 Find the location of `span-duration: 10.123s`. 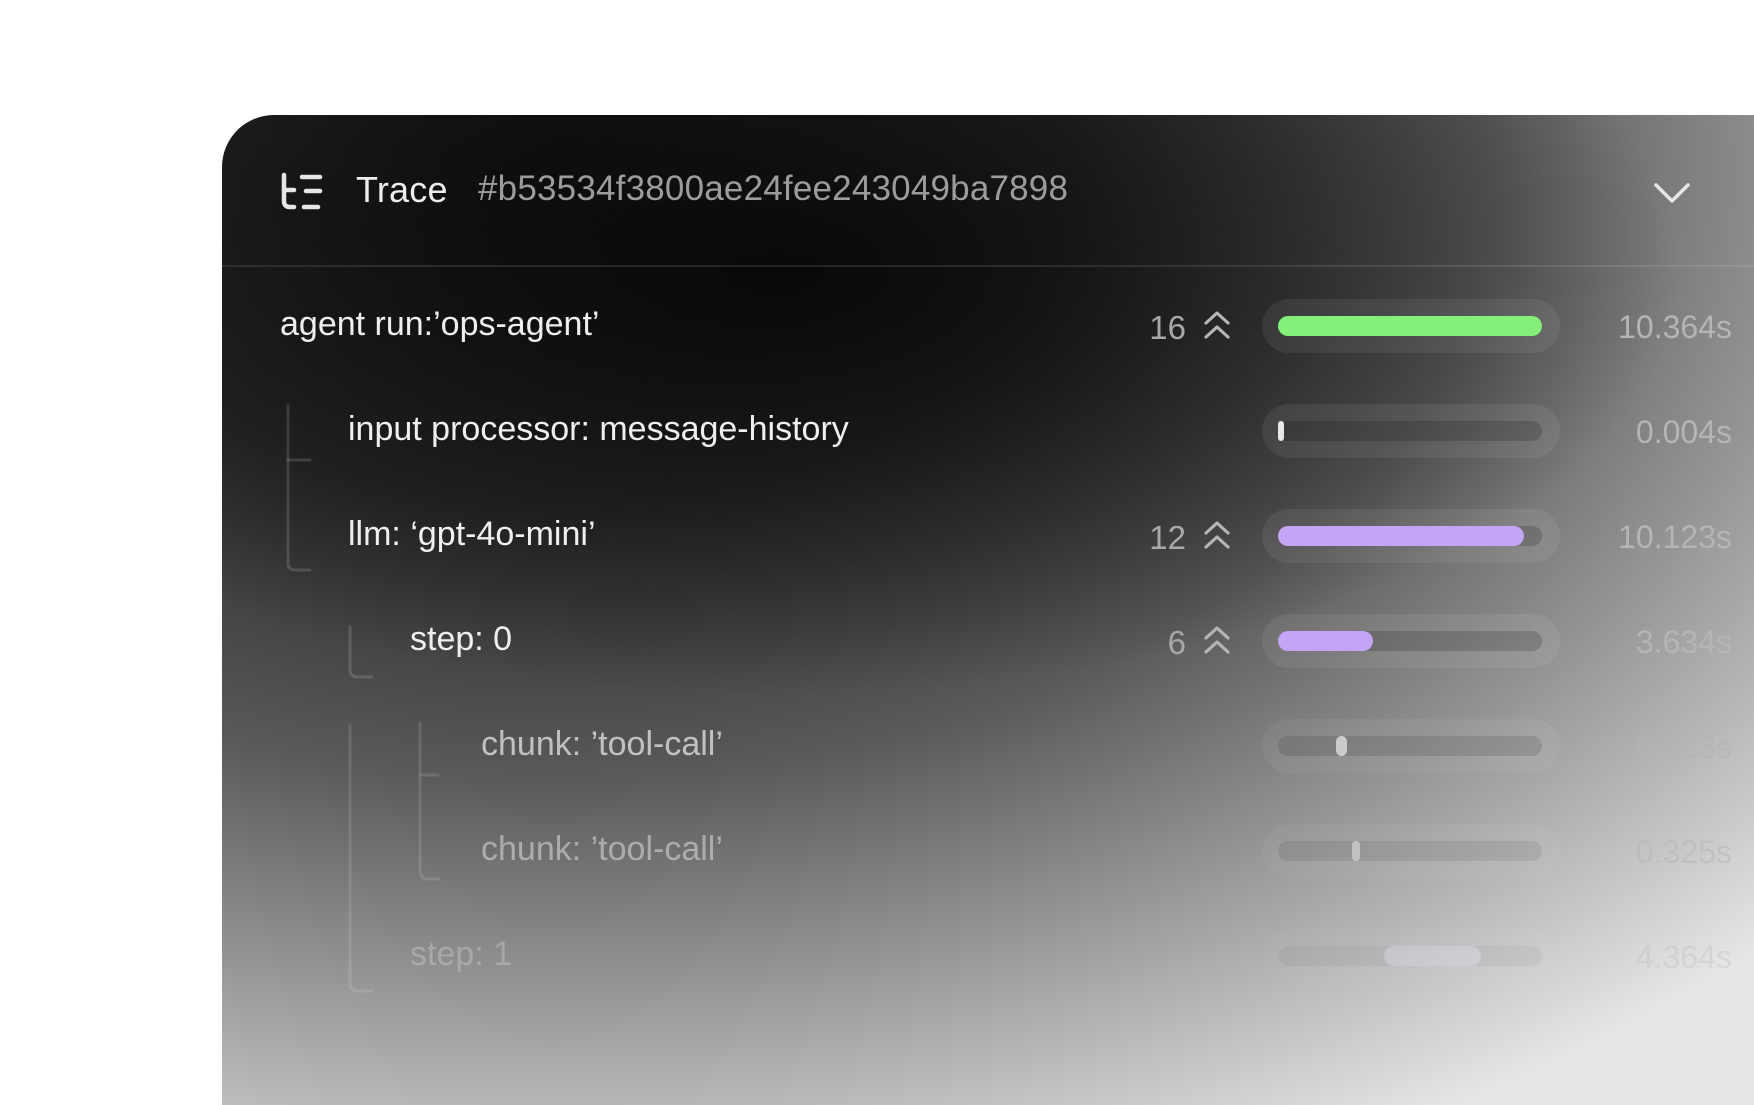

span-duration: 10.123s is located at coordinates (1675, 537).